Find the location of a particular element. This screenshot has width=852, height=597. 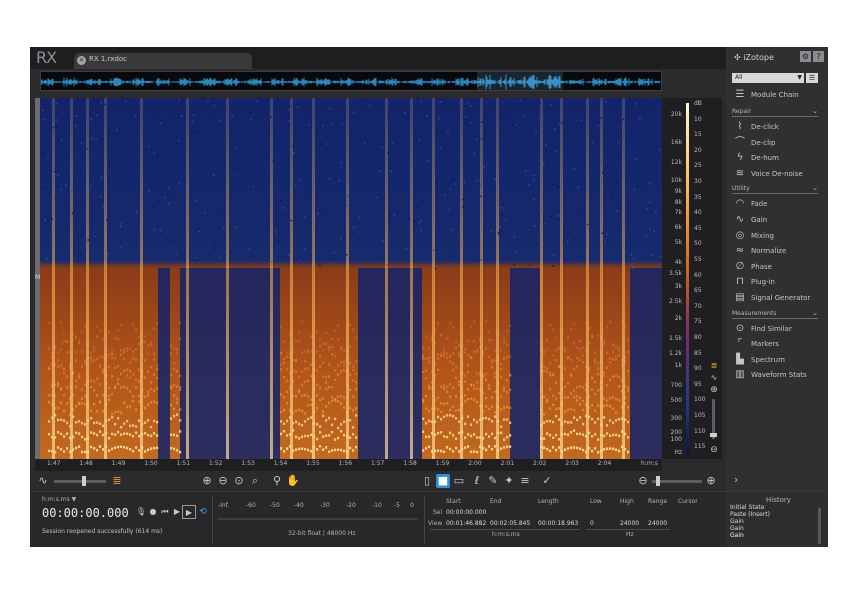

module-gain: ∿ Gain is located at coordinates (777, 220).